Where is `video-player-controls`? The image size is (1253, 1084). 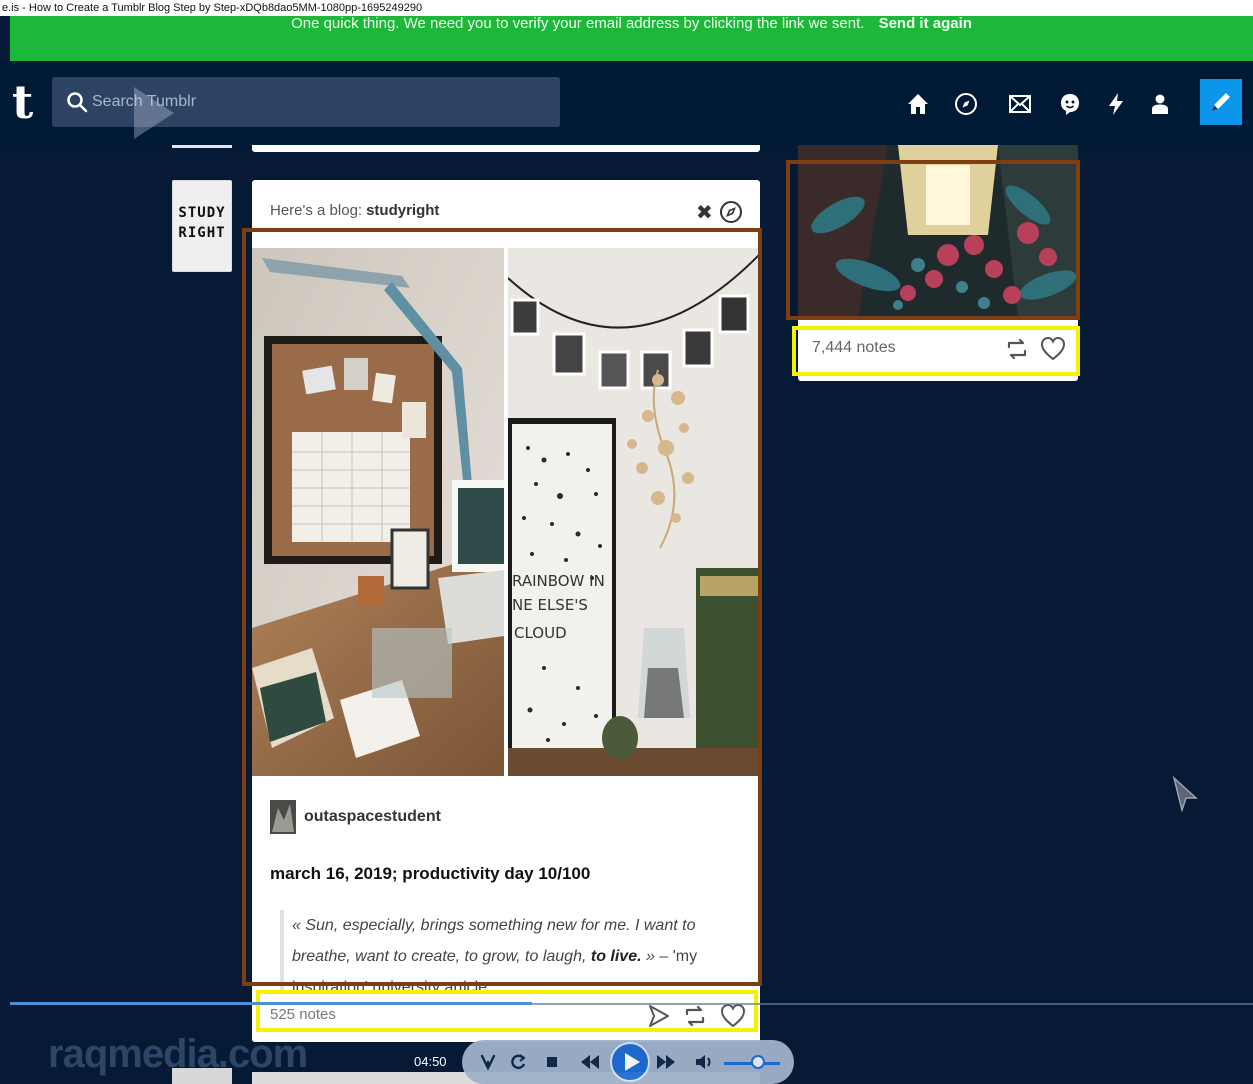
video-player-controls is located at coordinates (628, 1062).